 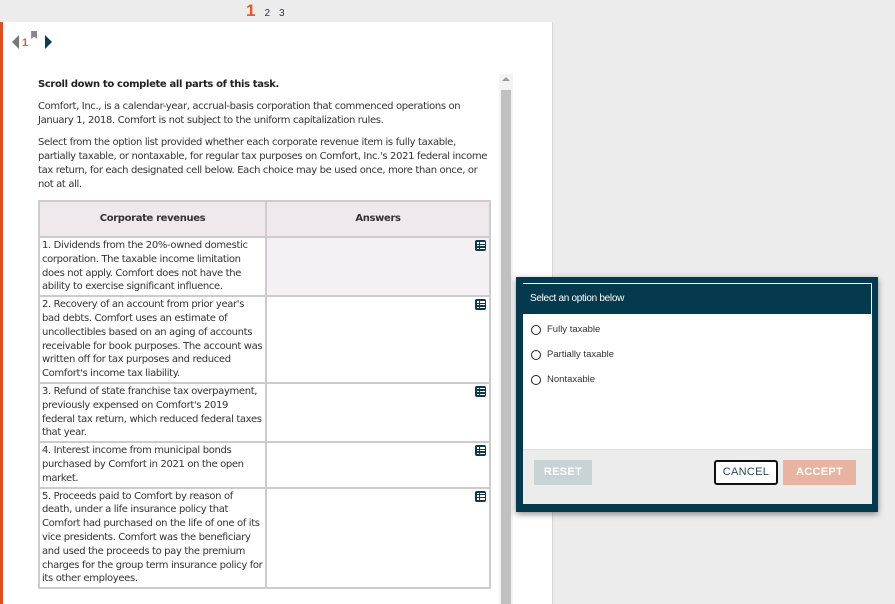 I want to click on current-task-number: 1, so click(x=25, y=43).